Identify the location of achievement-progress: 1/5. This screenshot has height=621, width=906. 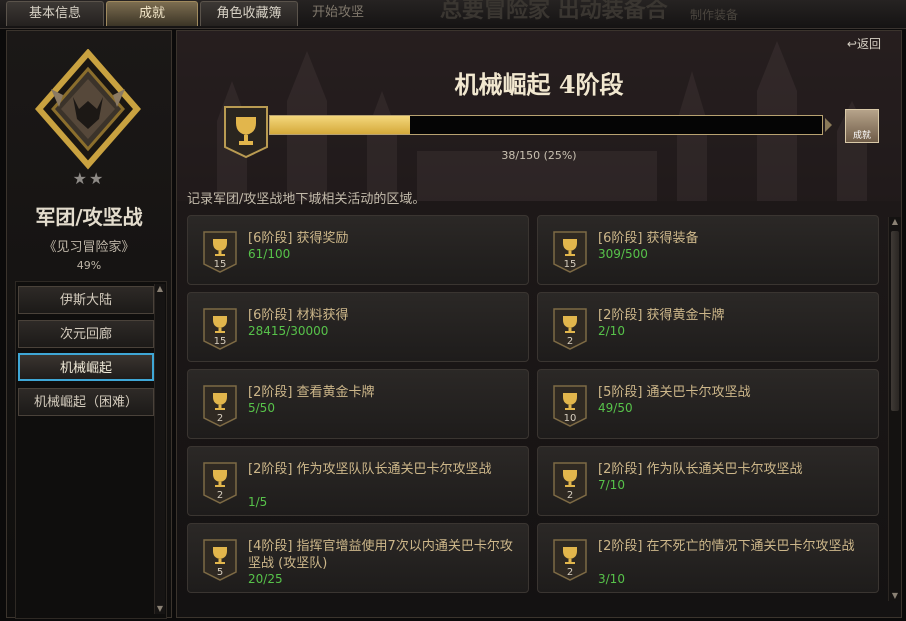
(258, 502).